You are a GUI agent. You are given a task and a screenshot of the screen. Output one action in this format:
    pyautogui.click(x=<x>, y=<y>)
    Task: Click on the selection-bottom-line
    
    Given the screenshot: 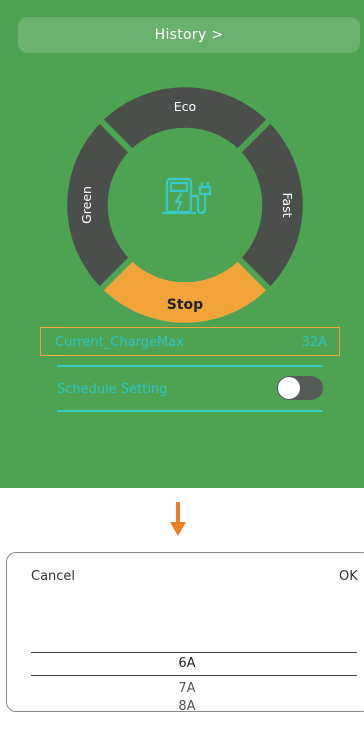 What is the action you would take?
    pyautogui.click(x=194, y=675)
    